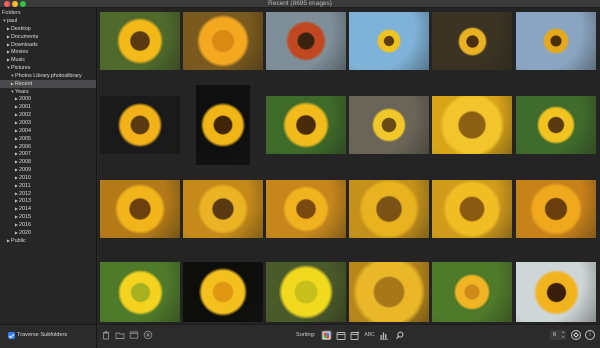 This screenshot has height=348, width=600. I want to click on folder-tree-item: ▶2006, so click(48, 147).